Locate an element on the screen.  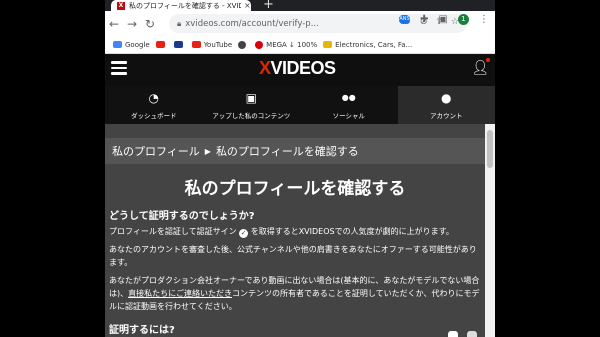
tab-uploads: ▣ アップした私のコンテンツ is located at coordinates (252, 105).